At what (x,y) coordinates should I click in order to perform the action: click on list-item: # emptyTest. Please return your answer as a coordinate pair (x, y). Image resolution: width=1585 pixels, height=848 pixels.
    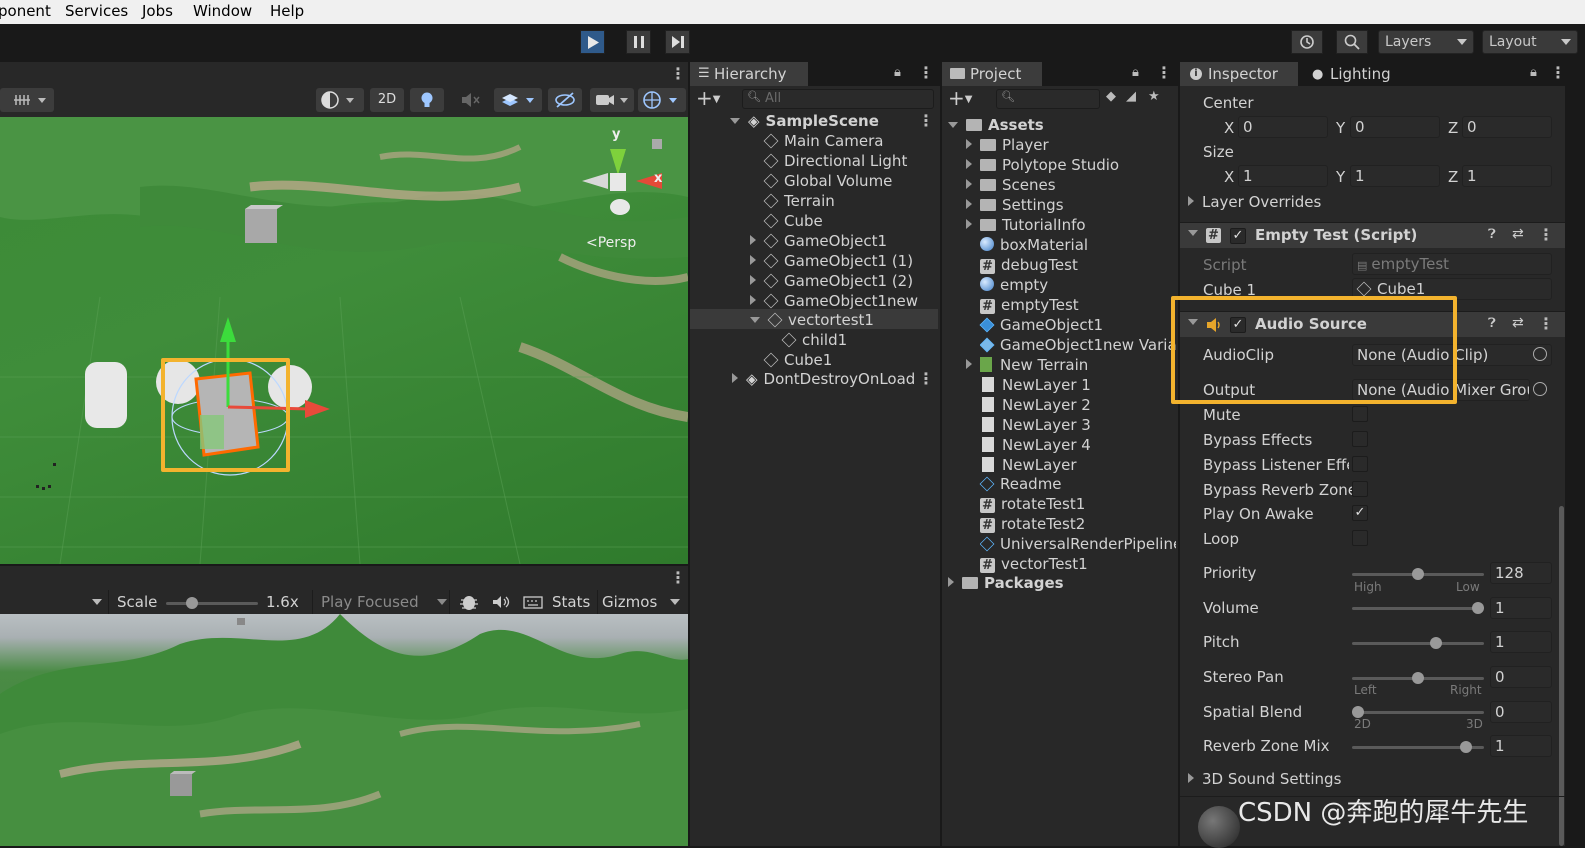
    Looking at the image, I should click on (1029, 305).